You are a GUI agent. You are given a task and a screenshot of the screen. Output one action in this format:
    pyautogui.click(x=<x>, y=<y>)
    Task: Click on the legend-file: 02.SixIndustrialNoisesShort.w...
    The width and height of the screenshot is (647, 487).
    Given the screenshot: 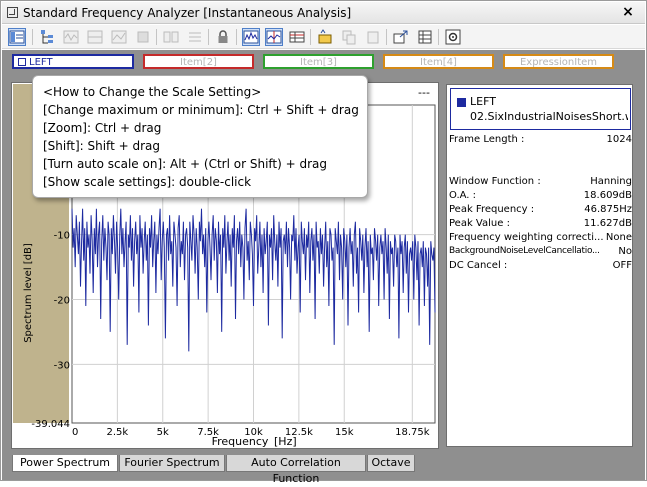 What is the action you would take?
    pyautogui.click(x=549, y=116)
    